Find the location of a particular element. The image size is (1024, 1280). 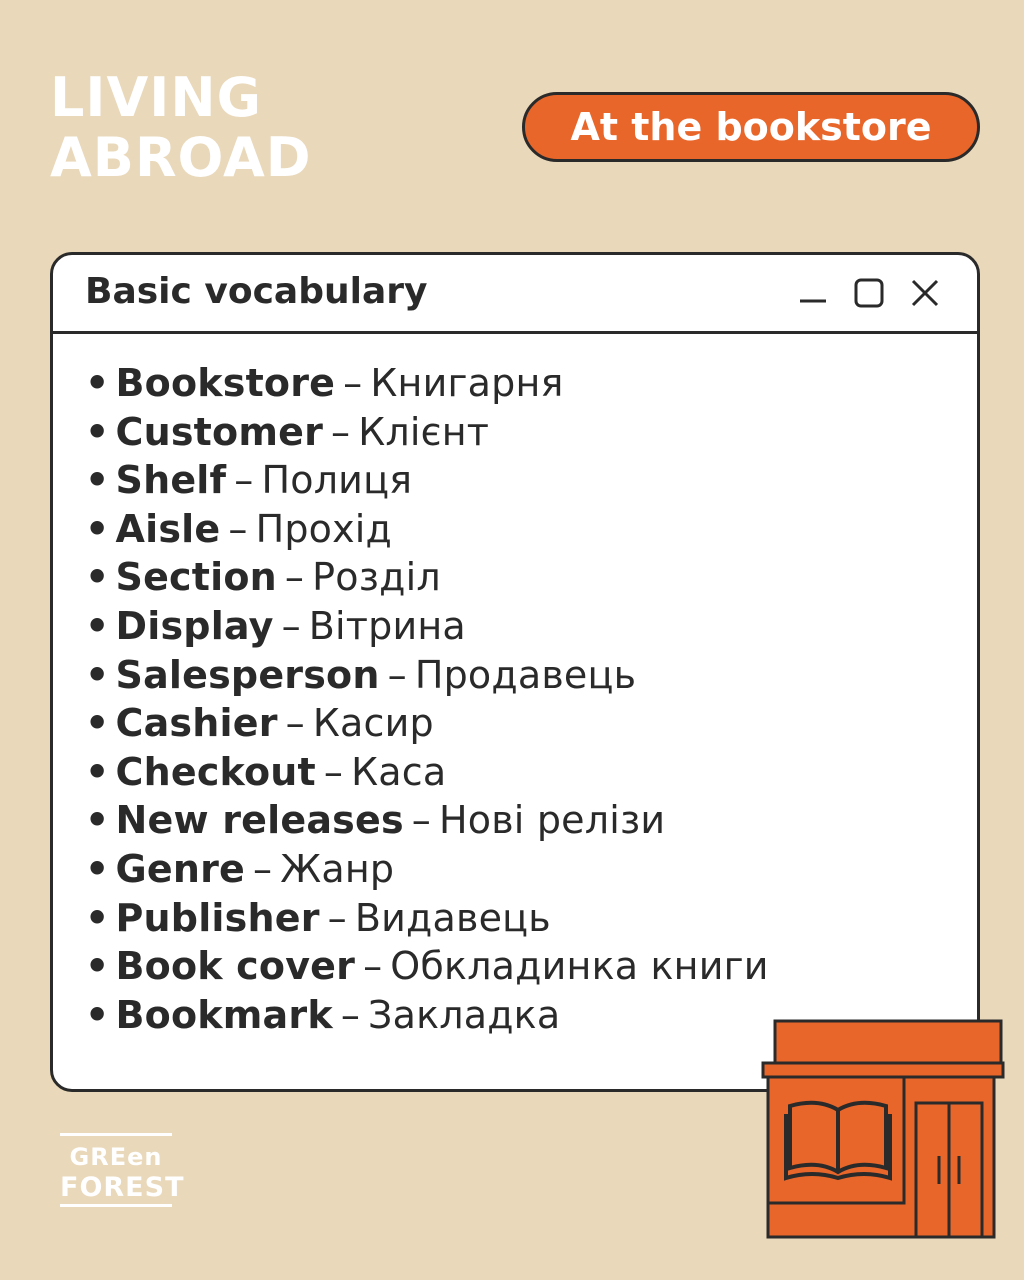

vocab-item: • Bookmark – Закладка is located at coordinates (427, 1015).